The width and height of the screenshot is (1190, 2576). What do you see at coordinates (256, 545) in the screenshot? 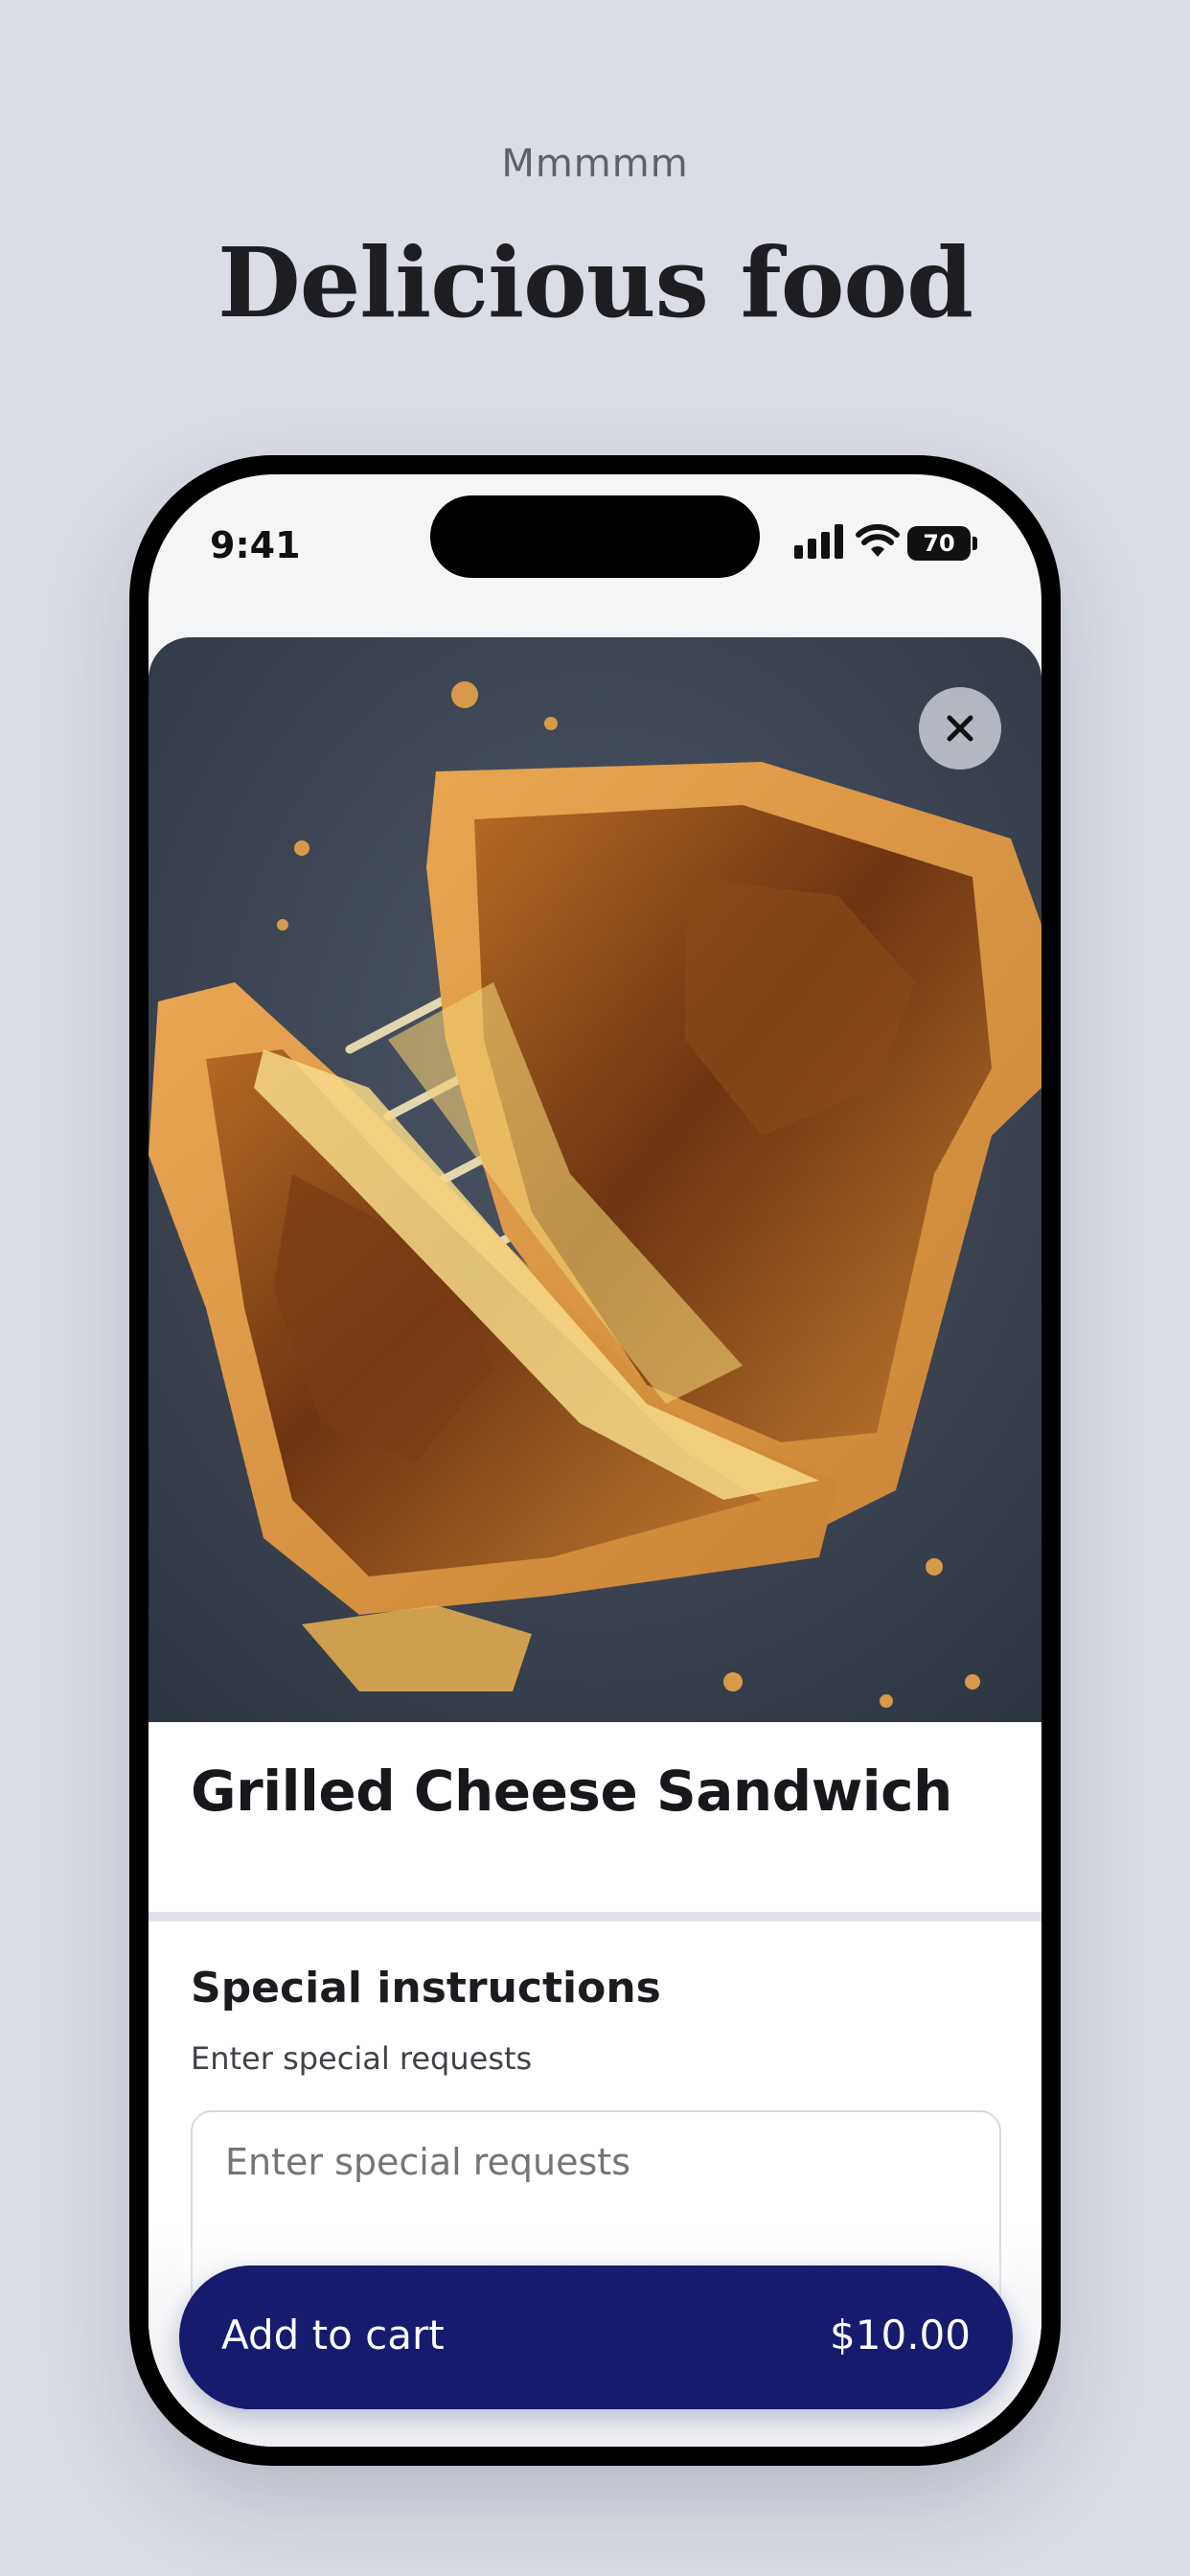
I see `status-time: 9:41` at bounding box center [256, 545].